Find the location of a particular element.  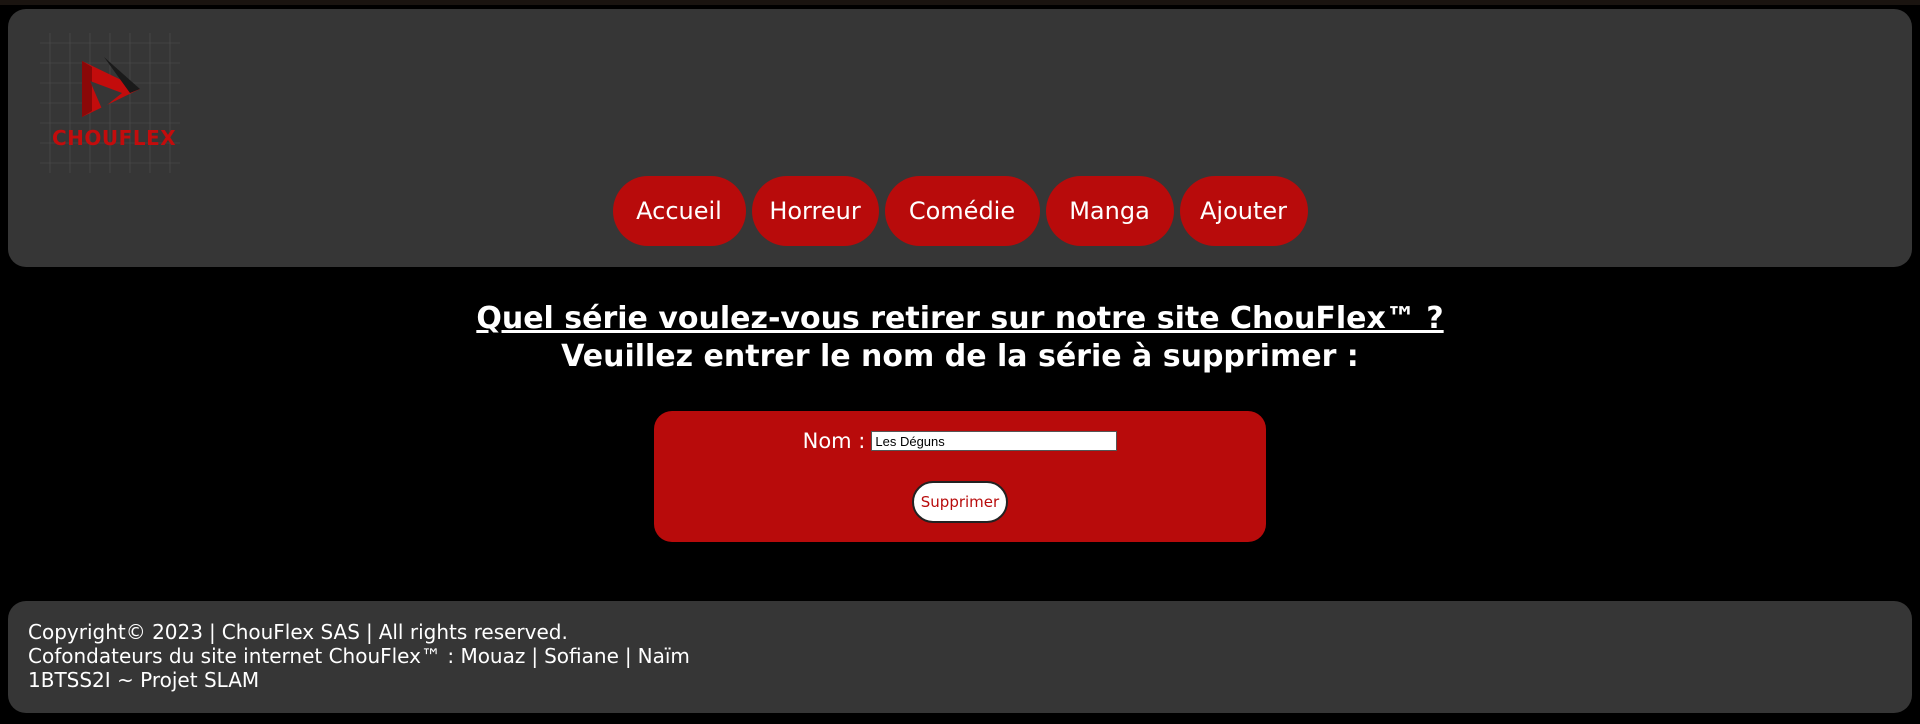

delete-series-form: Nom : Supprimer is located at coordinates (960, 476).